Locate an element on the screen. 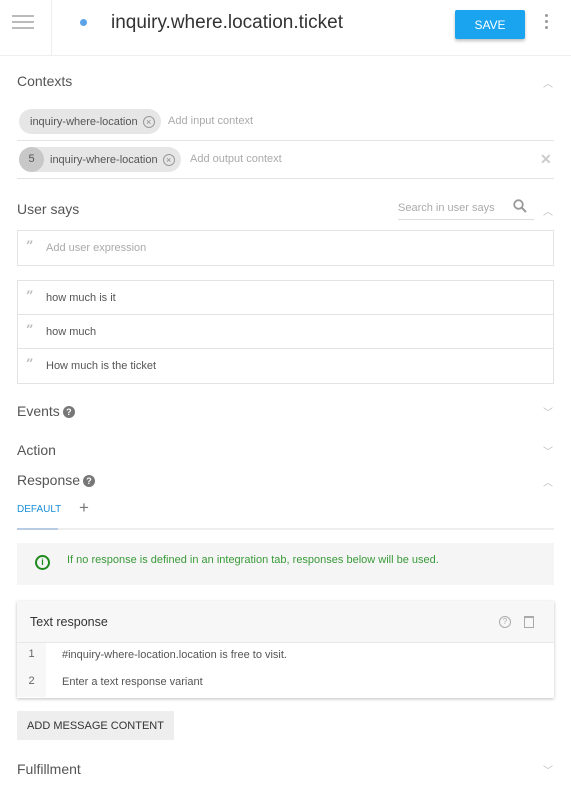  add-tab-icon: + is located at coordinates (84, 508).